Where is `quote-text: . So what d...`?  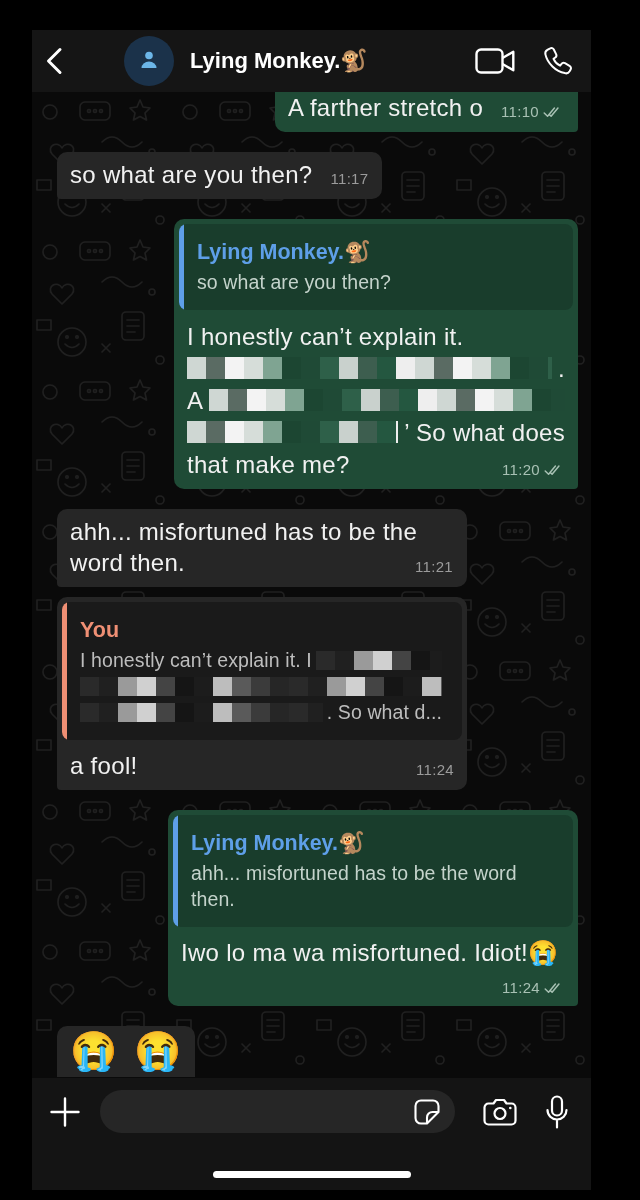
quote-text: . So what d... is located at coordinates (384, 712).